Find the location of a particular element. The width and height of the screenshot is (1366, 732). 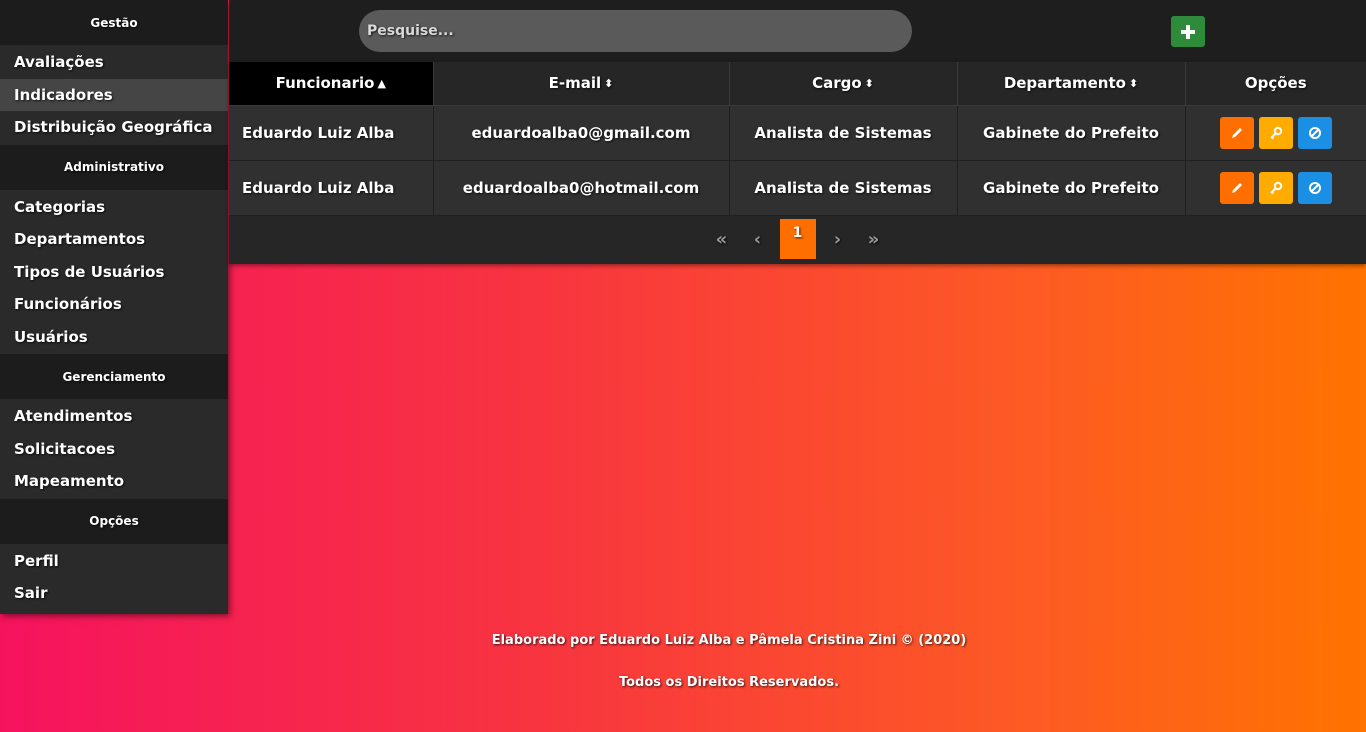

sidebar-item-sair: Sair is located at coordinates (114, 593).